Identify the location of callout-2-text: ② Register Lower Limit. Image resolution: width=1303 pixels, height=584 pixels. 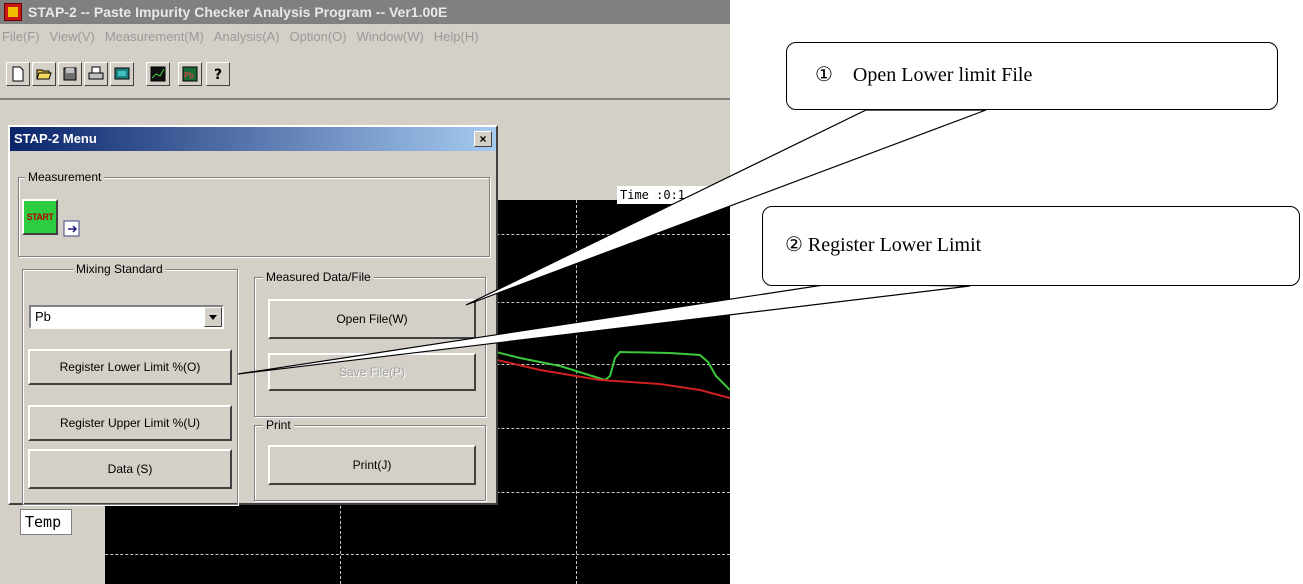
(883, 245).